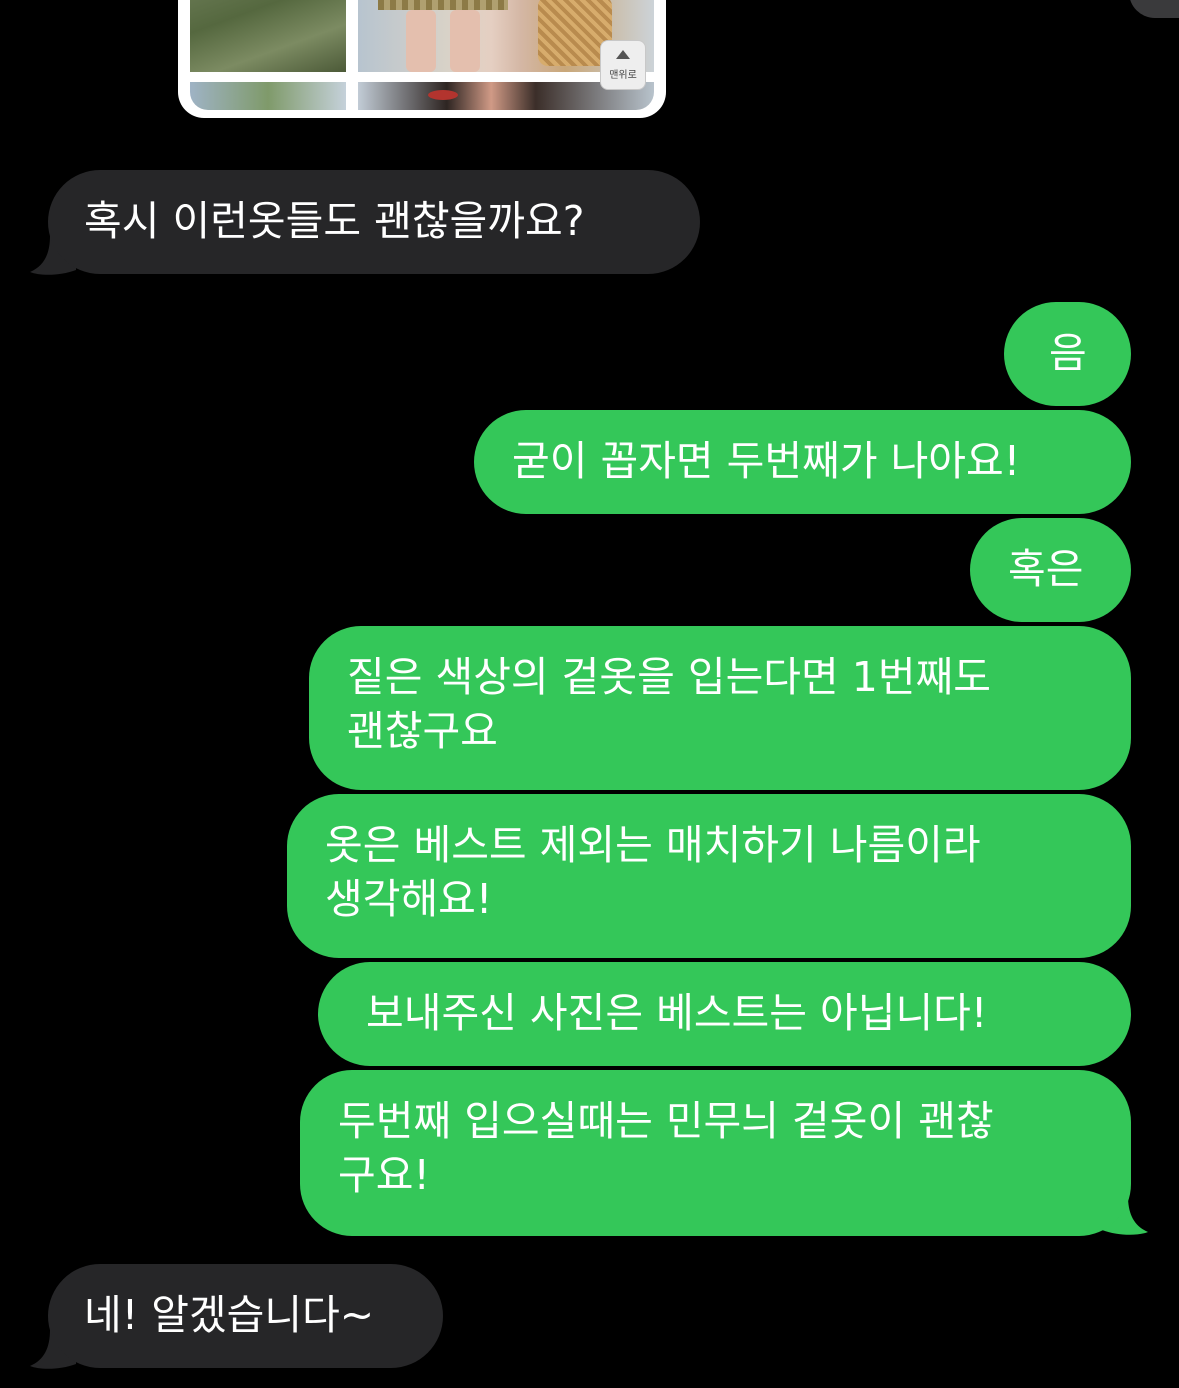 The height and width of the screenshot is (1388, 1179). What do you see at coordinates (421, 41) in the screenshot?
I see `leg-left` at bounding box center [421, 41].